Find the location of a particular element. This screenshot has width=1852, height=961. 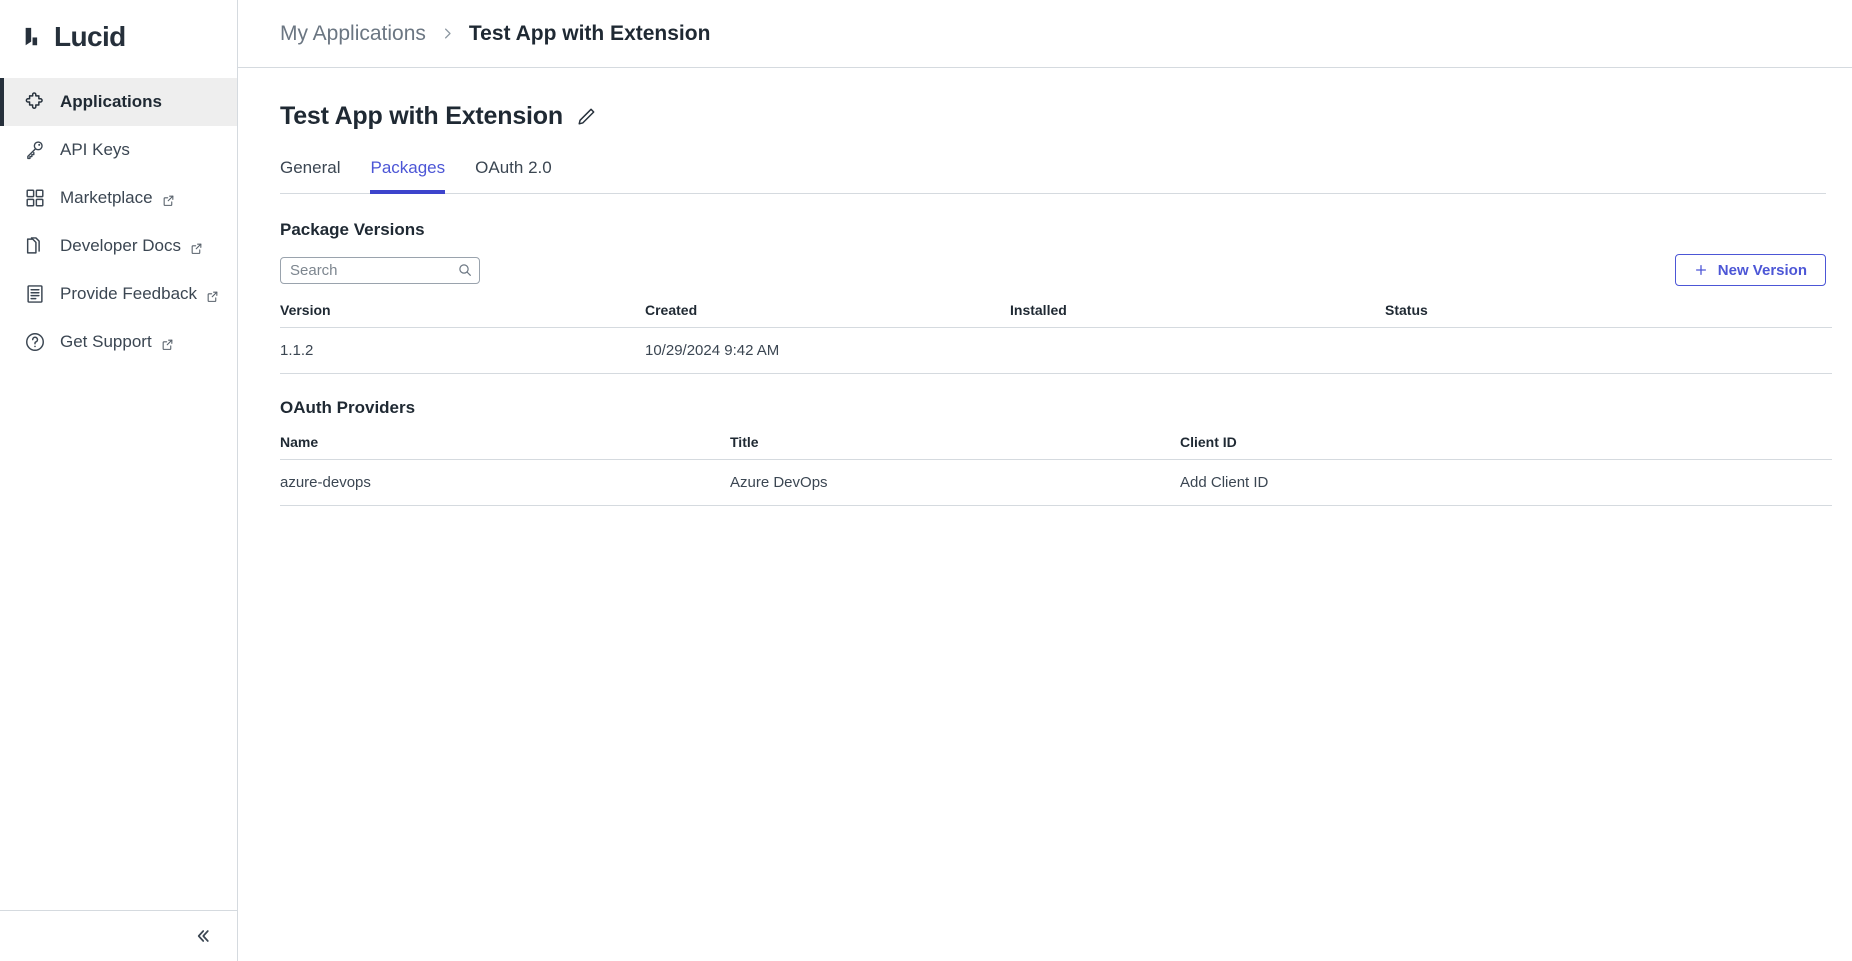

tab-packages: Packages is located at coordinates (408, 176).